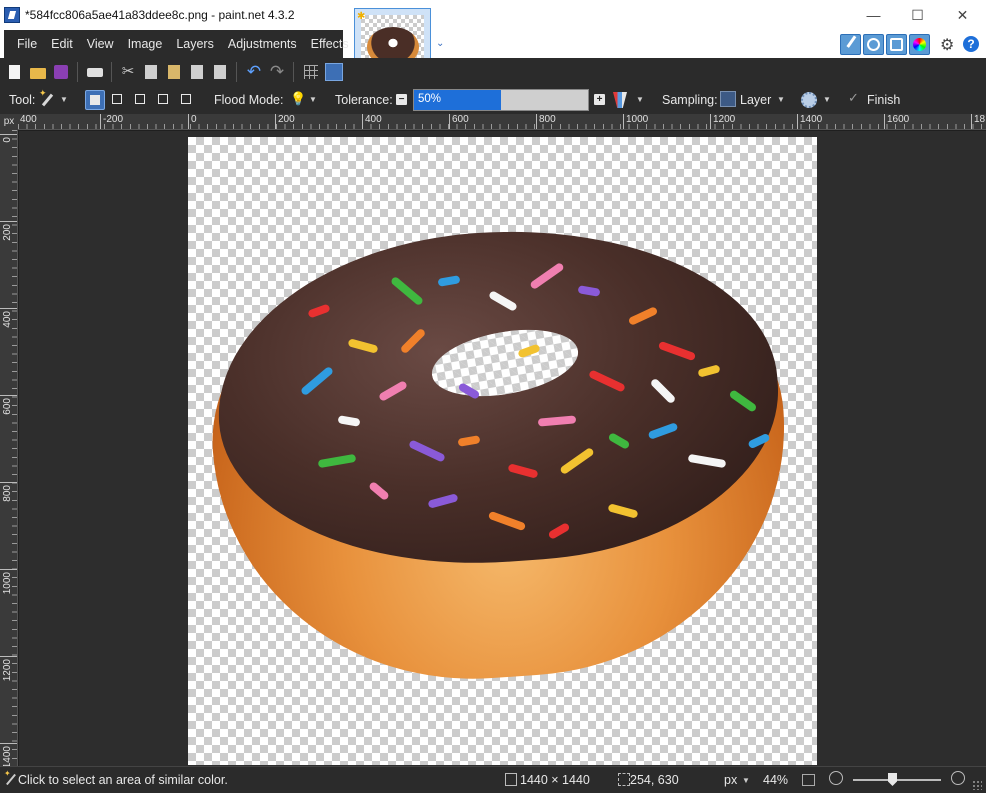 This screenshot has height=793, width=986. I want to click on zoom-slider, so click(897, 780).